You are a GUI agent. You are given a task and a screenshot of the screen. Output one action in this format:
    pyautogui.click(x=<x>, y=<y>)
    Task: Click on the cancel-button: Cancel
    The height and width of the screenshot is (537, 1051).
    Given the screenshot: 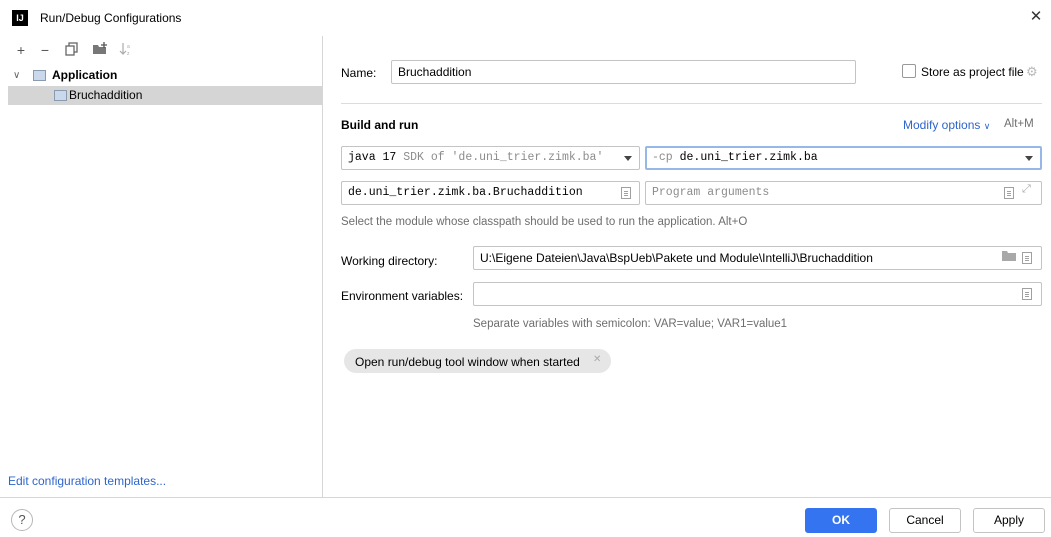 What is the action you would take?
    pyautogui.click(x=925, y=520)
    